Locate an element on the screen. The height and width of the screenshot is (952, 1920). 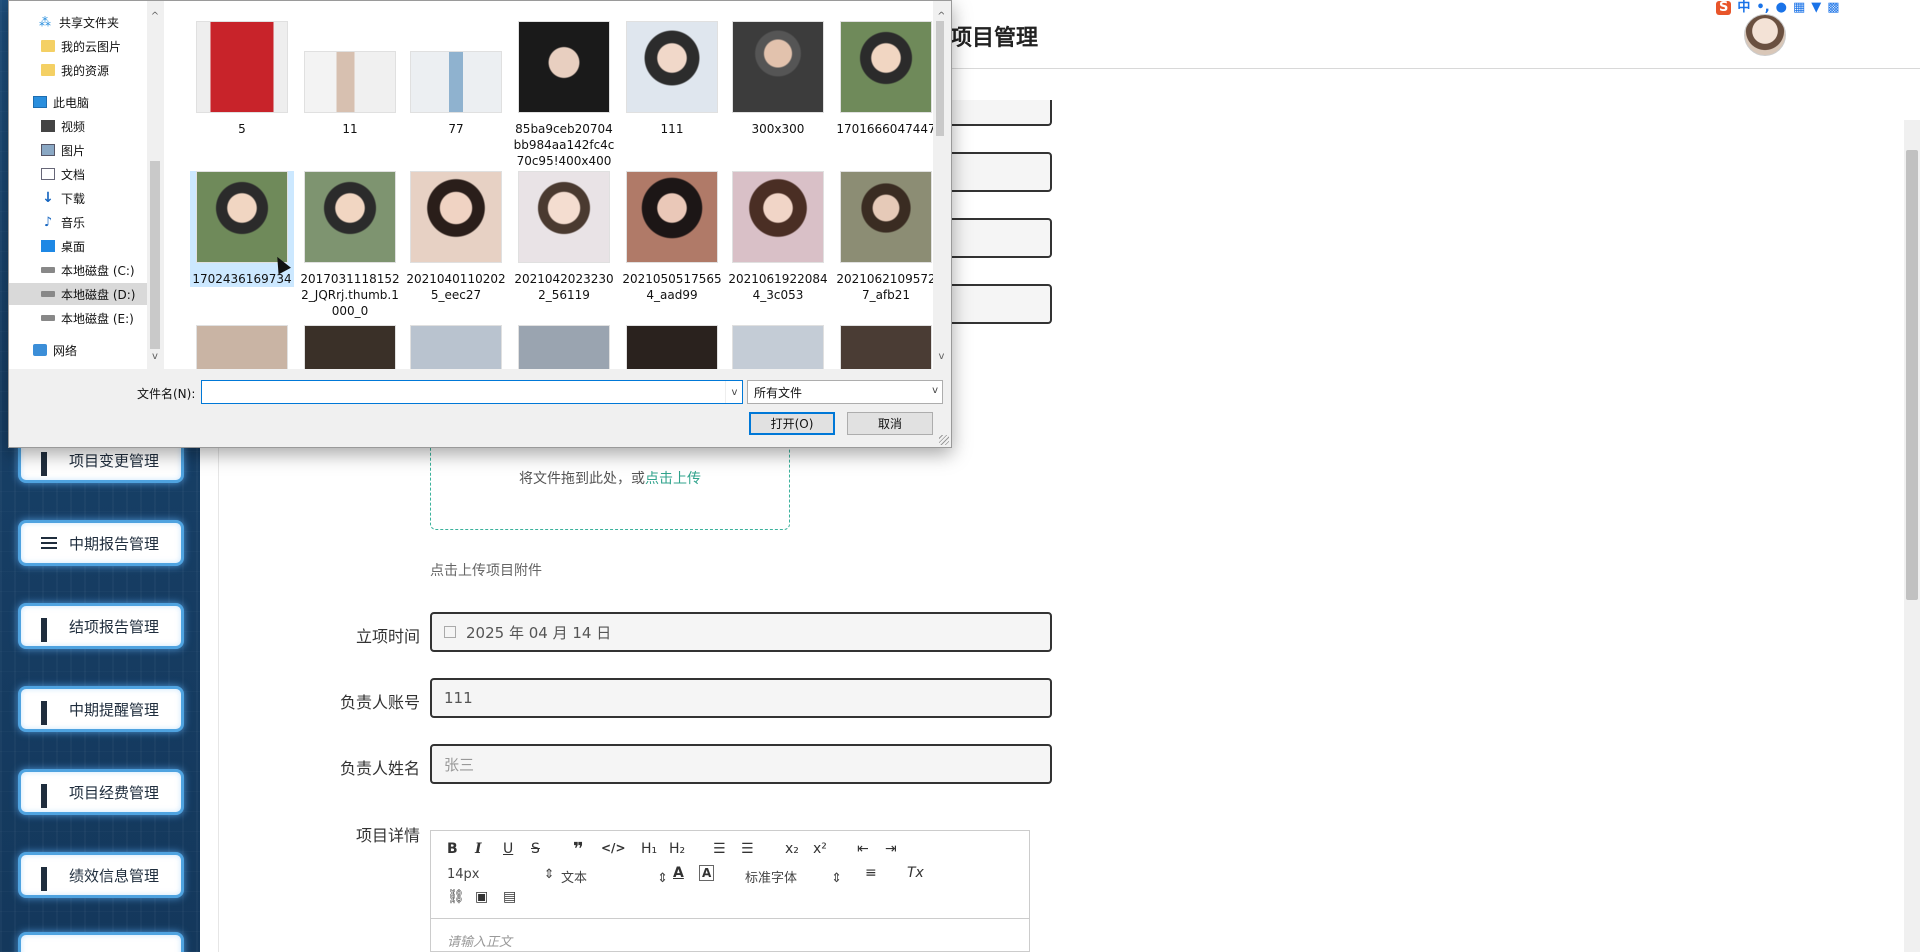
file-item: 20170311181522_JQRrj.thumb.1000_0 is located at coordinates (350, 245).